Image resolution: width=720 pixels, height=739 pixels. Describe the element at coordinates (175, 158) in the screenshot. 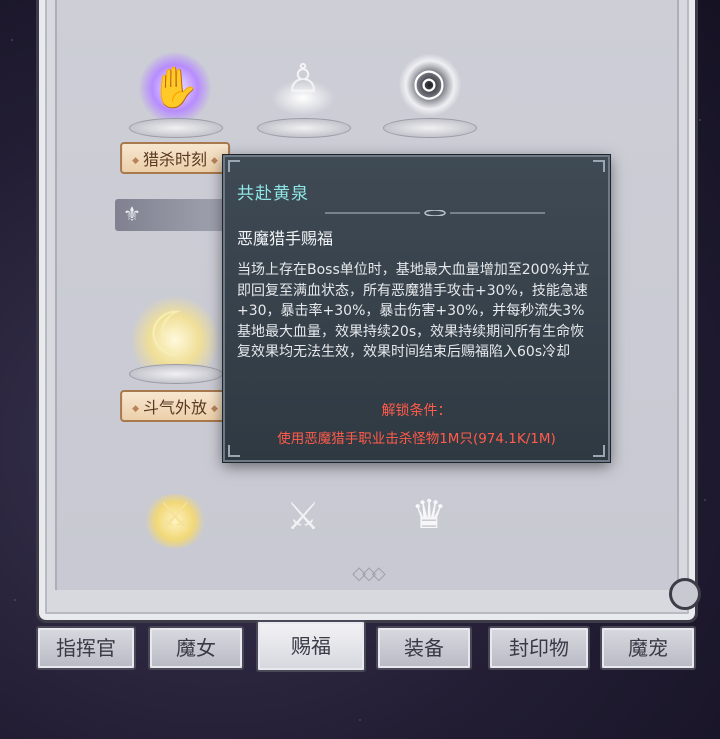

I see `skill-label: 猎杀时刻` at that location.